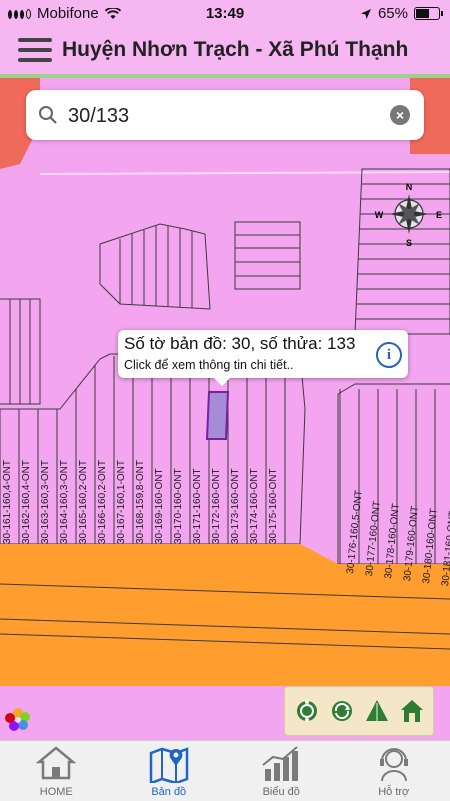 The image size is (450, 801). Describe the element at coordinates (225, 14) in the screenshot. I see `status-bar: Mobifone 13:49 65%` at that location.